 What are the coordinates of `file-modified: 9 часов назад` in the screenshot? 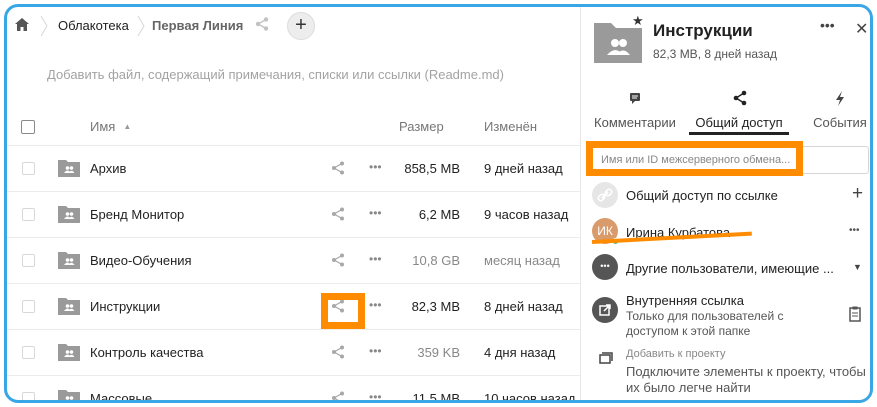 It's located at (526, 214).